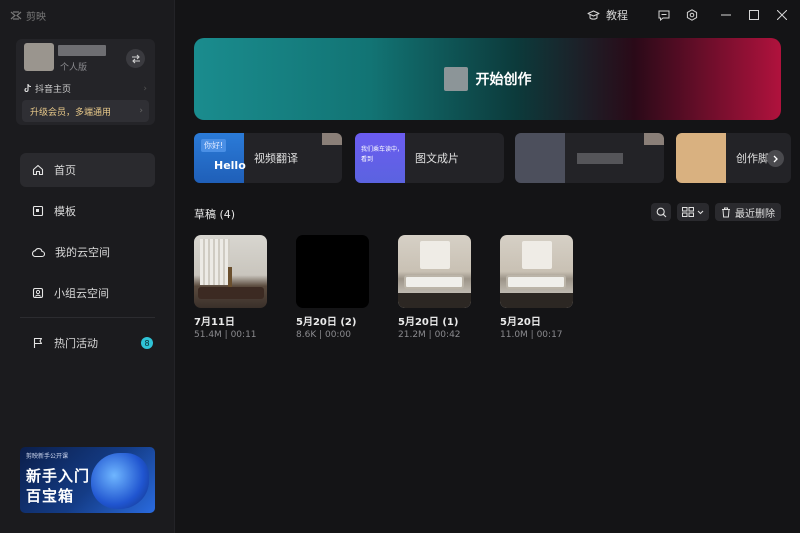  Describe the element at coordinates (382, 154) in the screenshot. I see `thumb-text: 我们乘车读中，看到` at that location.